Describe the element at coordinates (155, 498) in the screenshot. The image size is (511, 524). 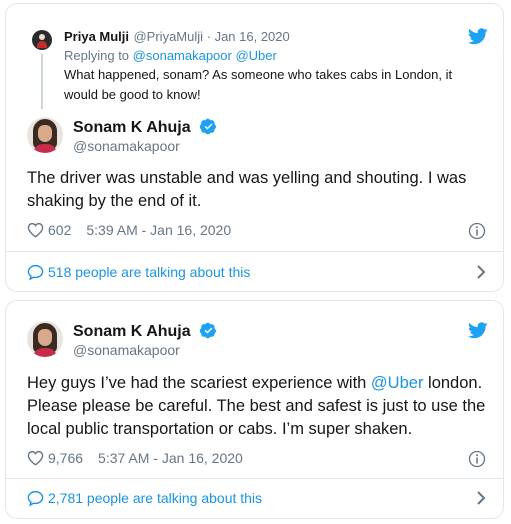
I see `talking-count: 2,781 people are talking about this` at that location.